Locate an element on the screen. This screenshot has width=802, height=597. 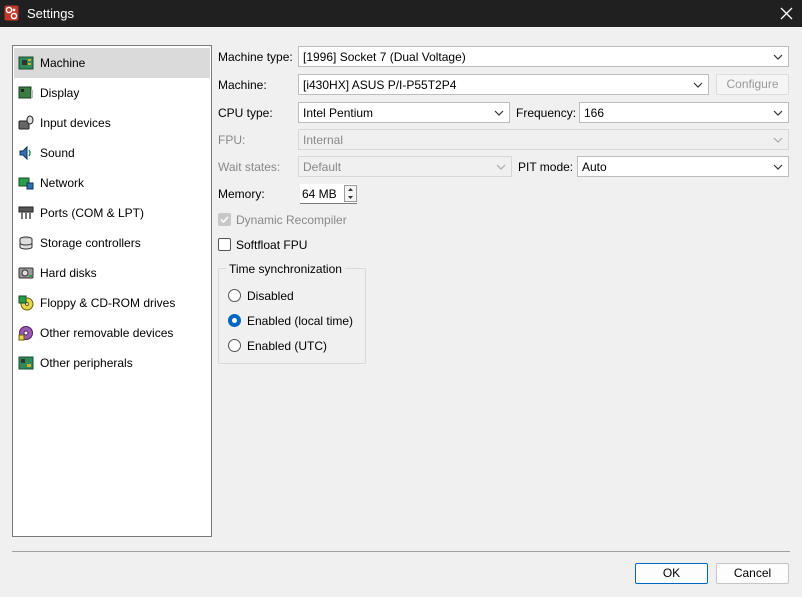
memory-spinbox: 64 MB is located at coordinates (328, 194).